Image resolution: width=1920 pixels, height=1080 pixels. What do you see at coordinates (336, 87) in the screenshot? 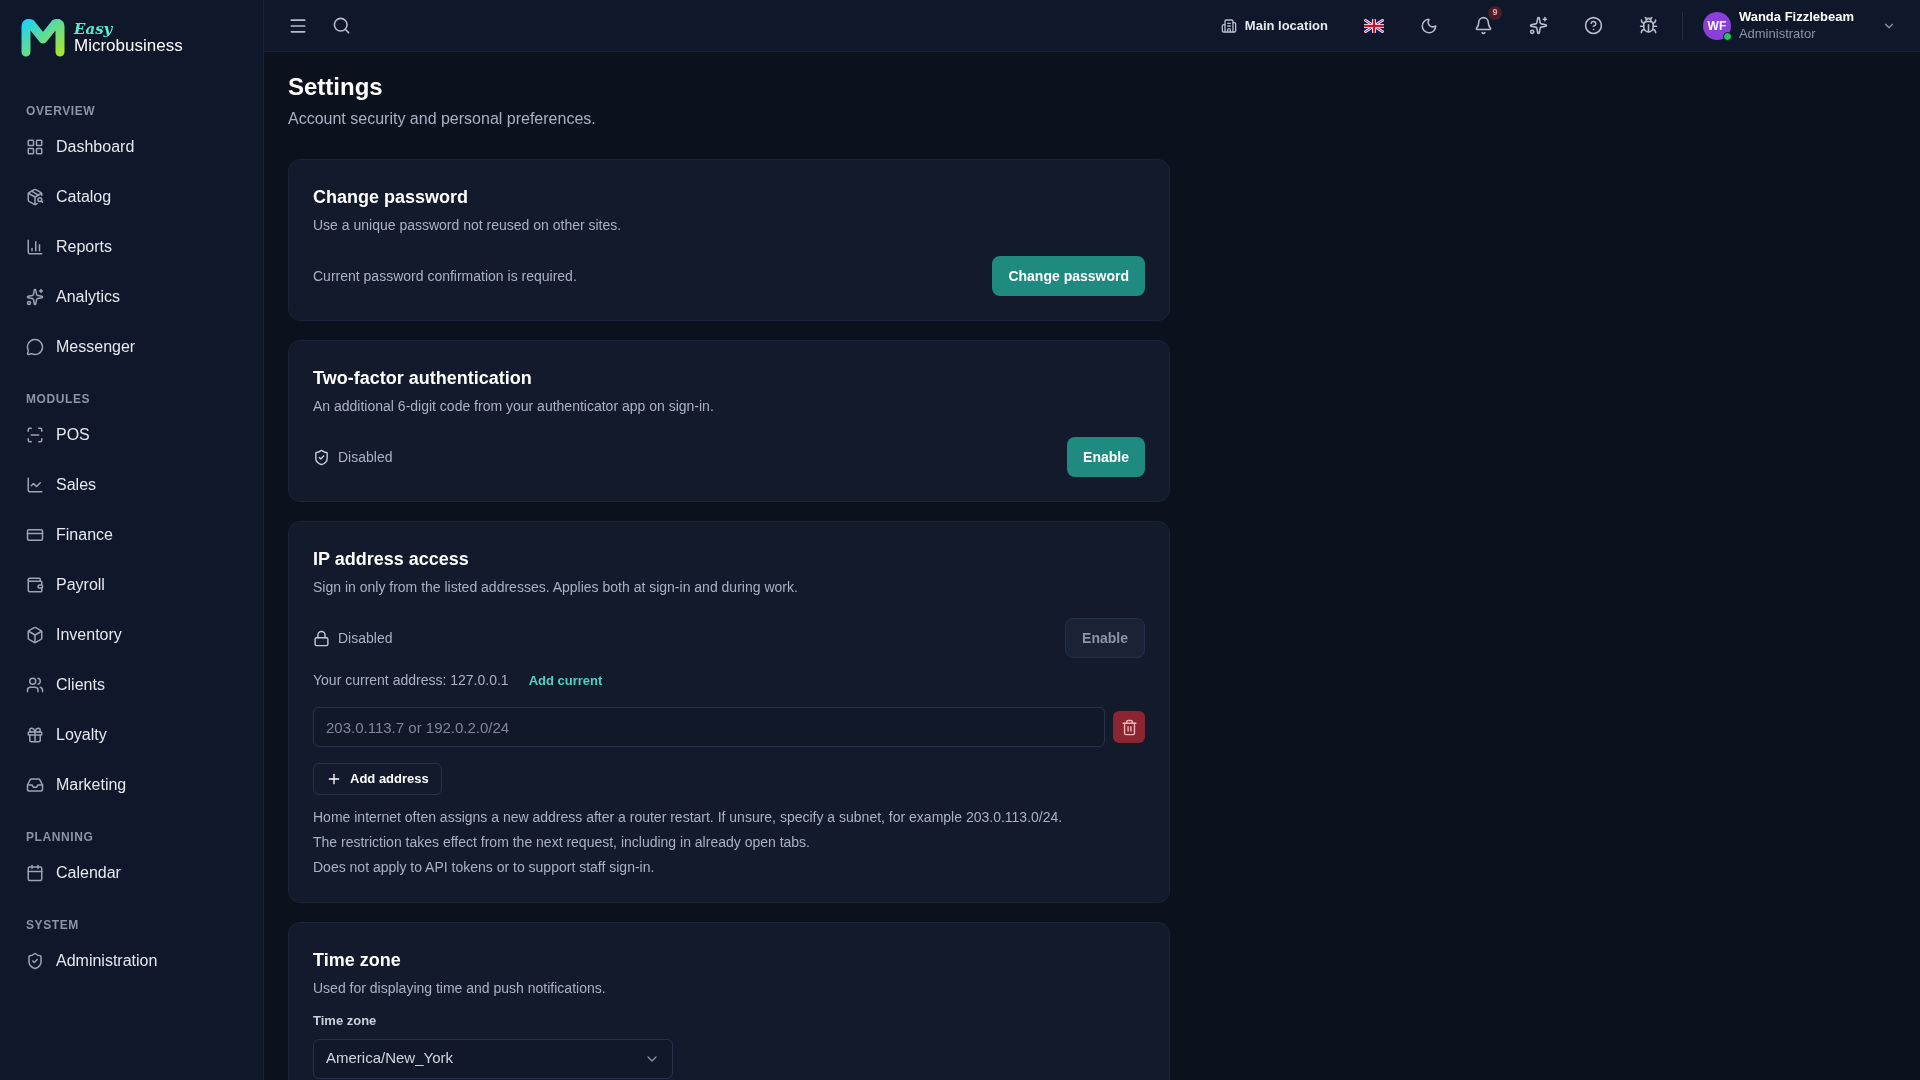
I see `page-title: Settings` at bounding box center [336, 87].